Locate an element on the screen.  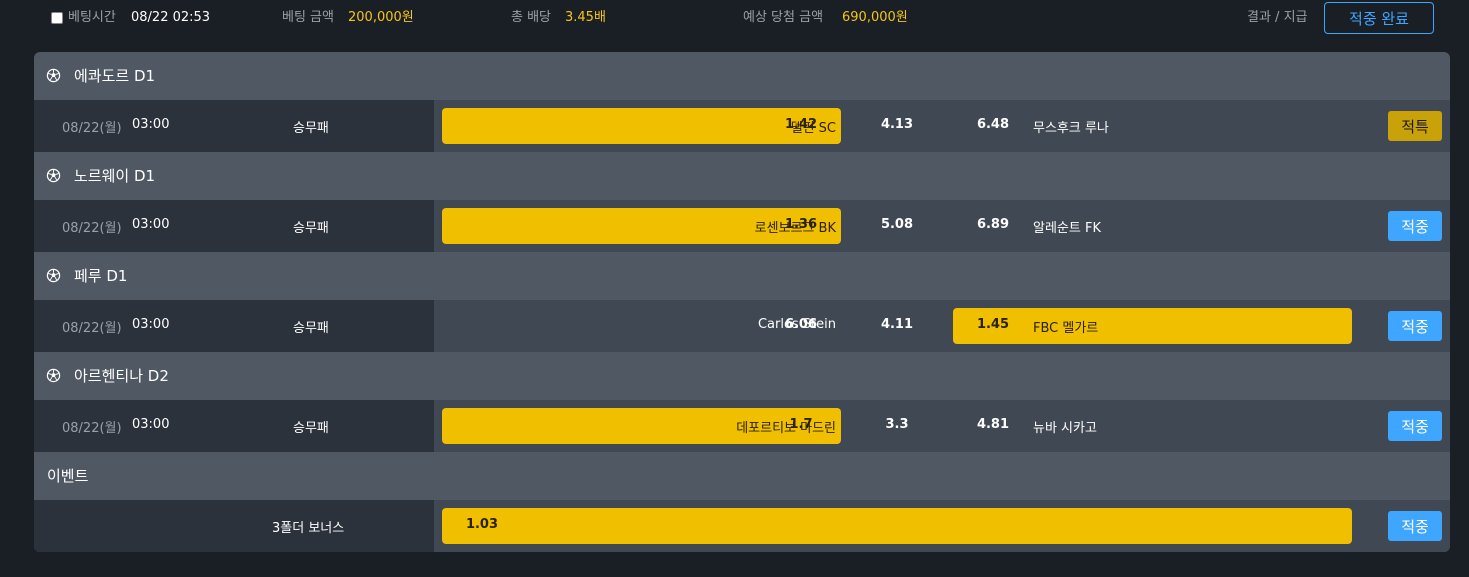
event-row: 3폴더 보너스 1.03 적중 is located at coordinates (742, 526).